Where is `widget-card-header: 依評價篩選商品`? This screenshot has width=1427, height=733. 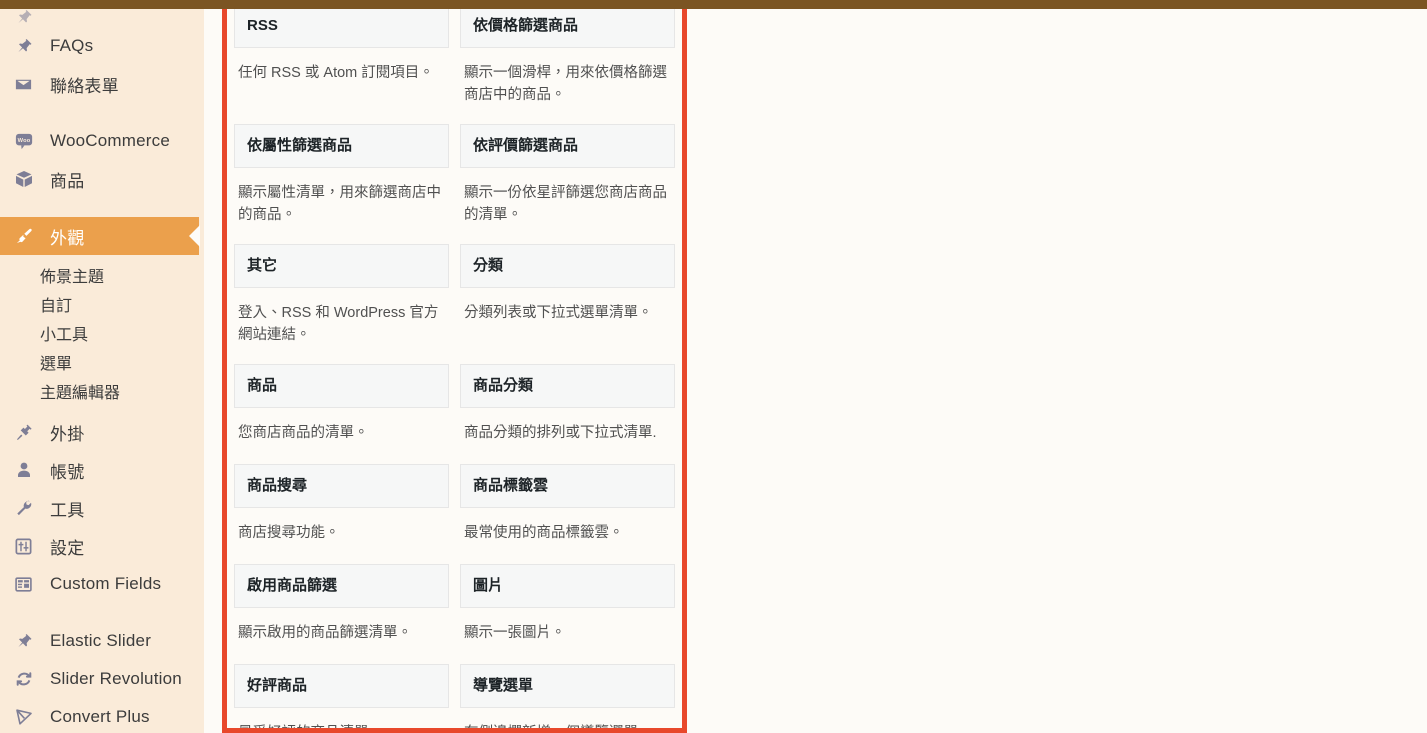
widget-card-header: 依評價篩選商品 is located at coordinates (567, 146).